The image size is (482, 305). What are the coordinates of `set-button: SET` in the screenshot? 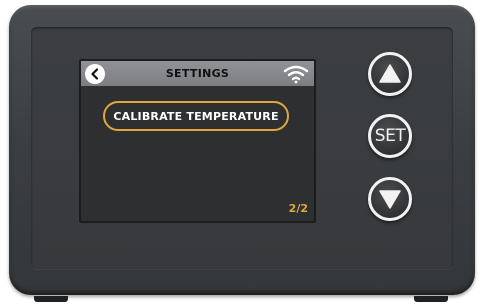 It's located at (390, 136).